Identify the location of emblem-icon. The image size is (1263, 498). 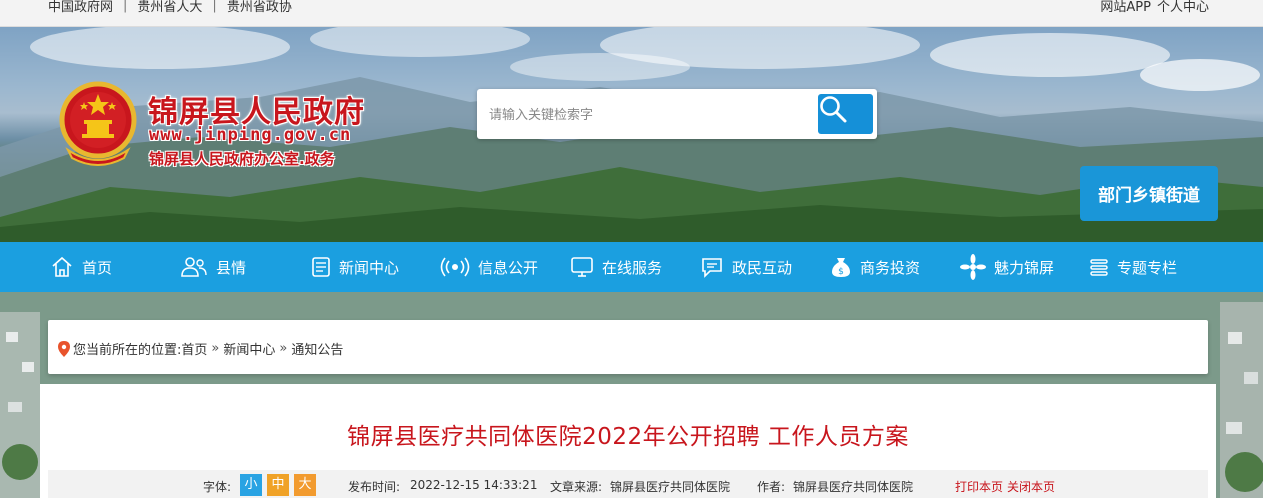
(98, 123).